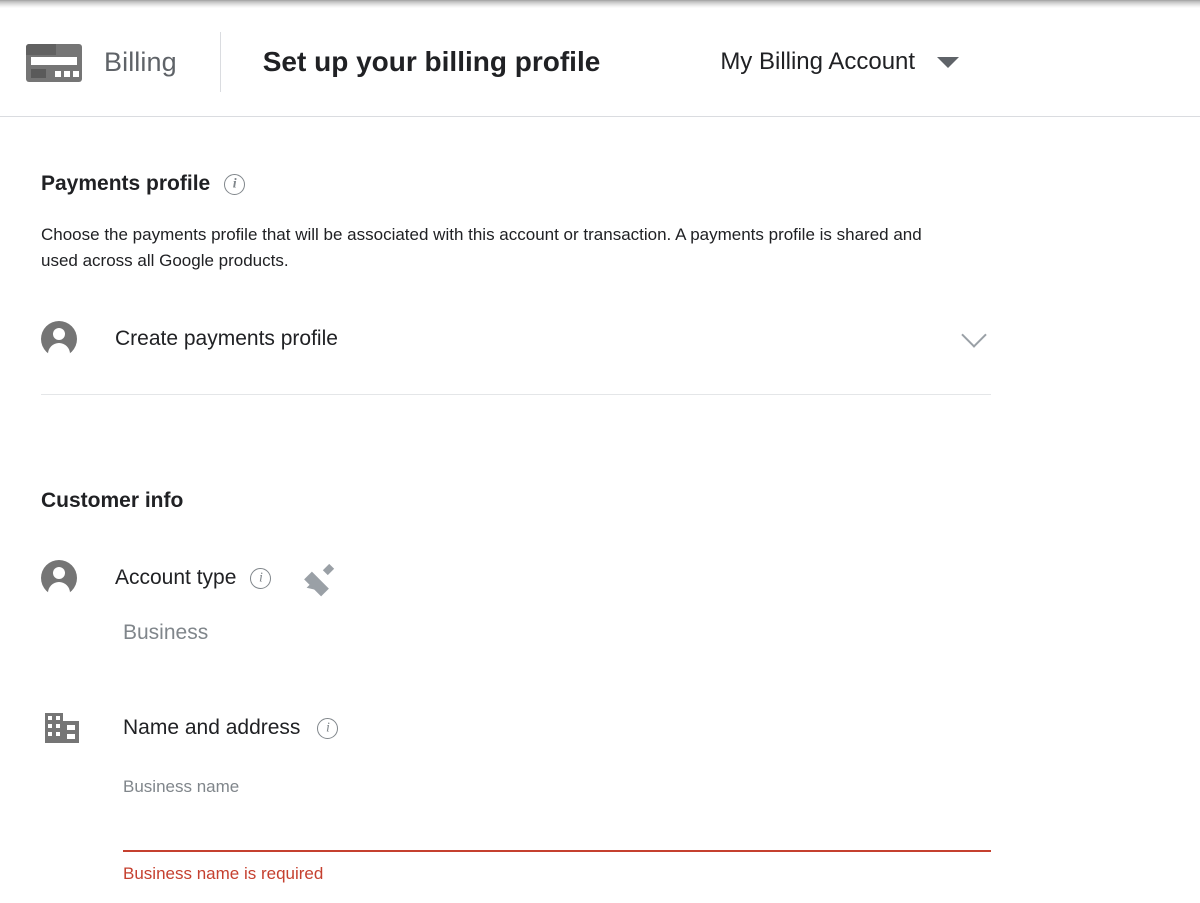 Image resolution: width=1200 pixels, height=903 pixels. I want to click on account-type-label: Account type, so click(176, 577).